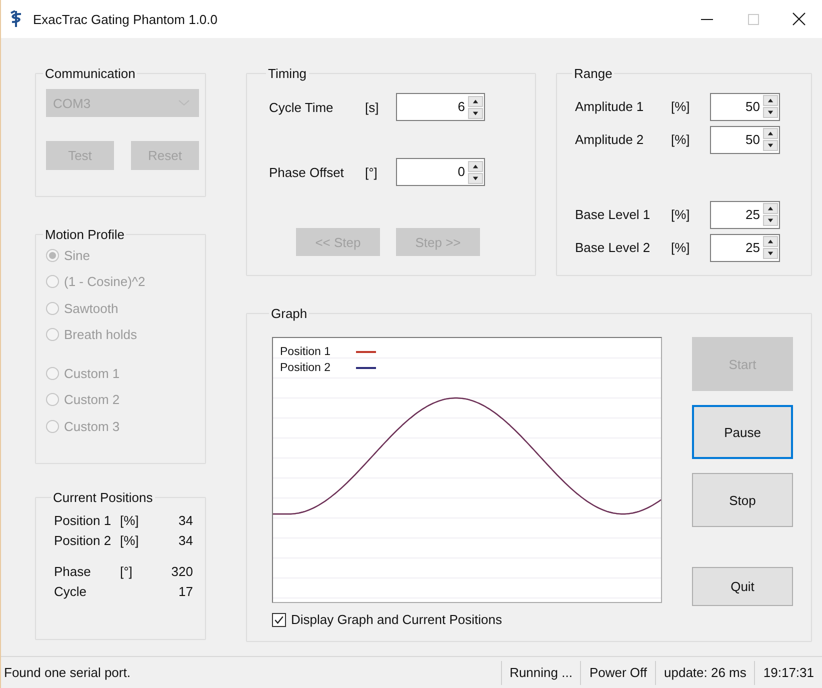 The image size is (822, 688). What do you see at coordinates (77, 255) in the screenshot?
I see `radio-label: Sine` at bounding box center [77, 255].